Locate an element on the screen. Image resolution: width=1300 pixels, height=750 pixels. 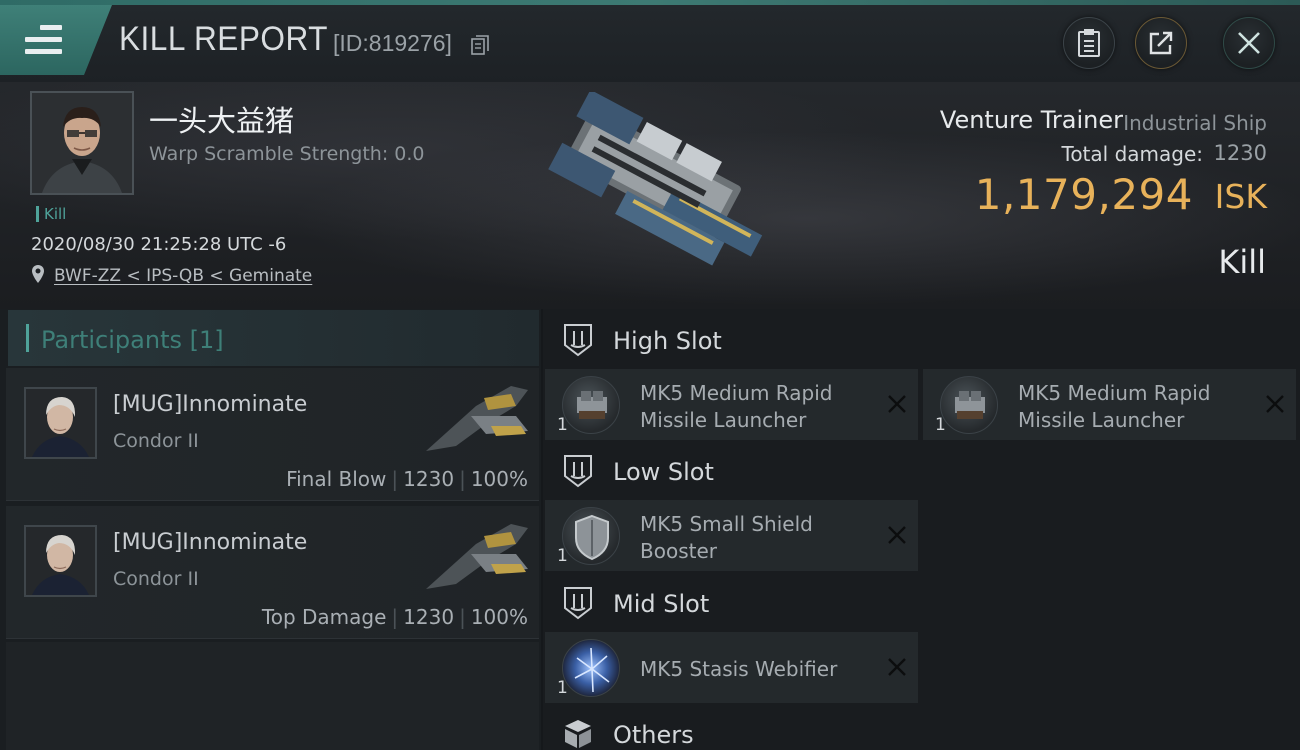
module-card: 1 MK5 Small Shield Booster is located at coordinates (731, 535).